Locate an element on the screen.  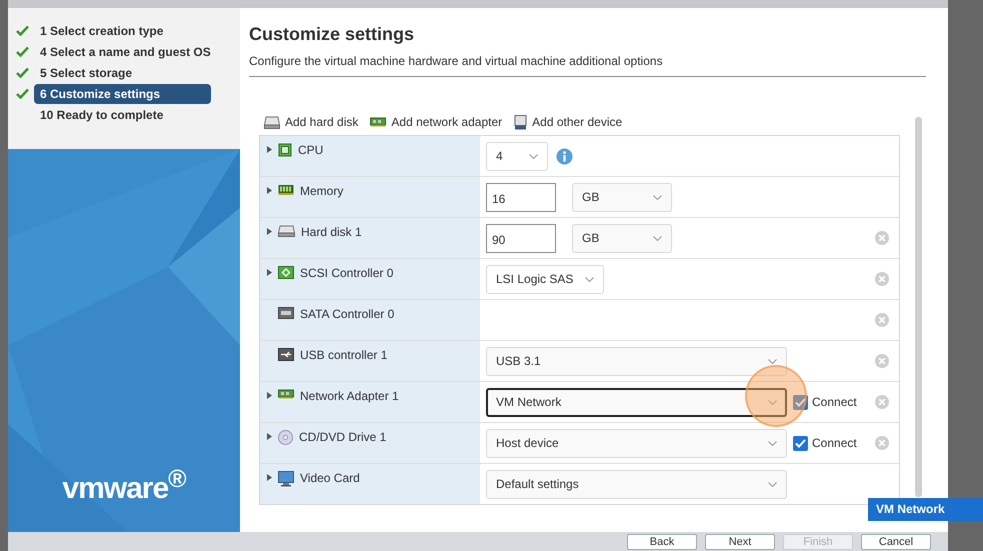
device-name: SCSI Controller 0 is located at coordinates (347, 273).